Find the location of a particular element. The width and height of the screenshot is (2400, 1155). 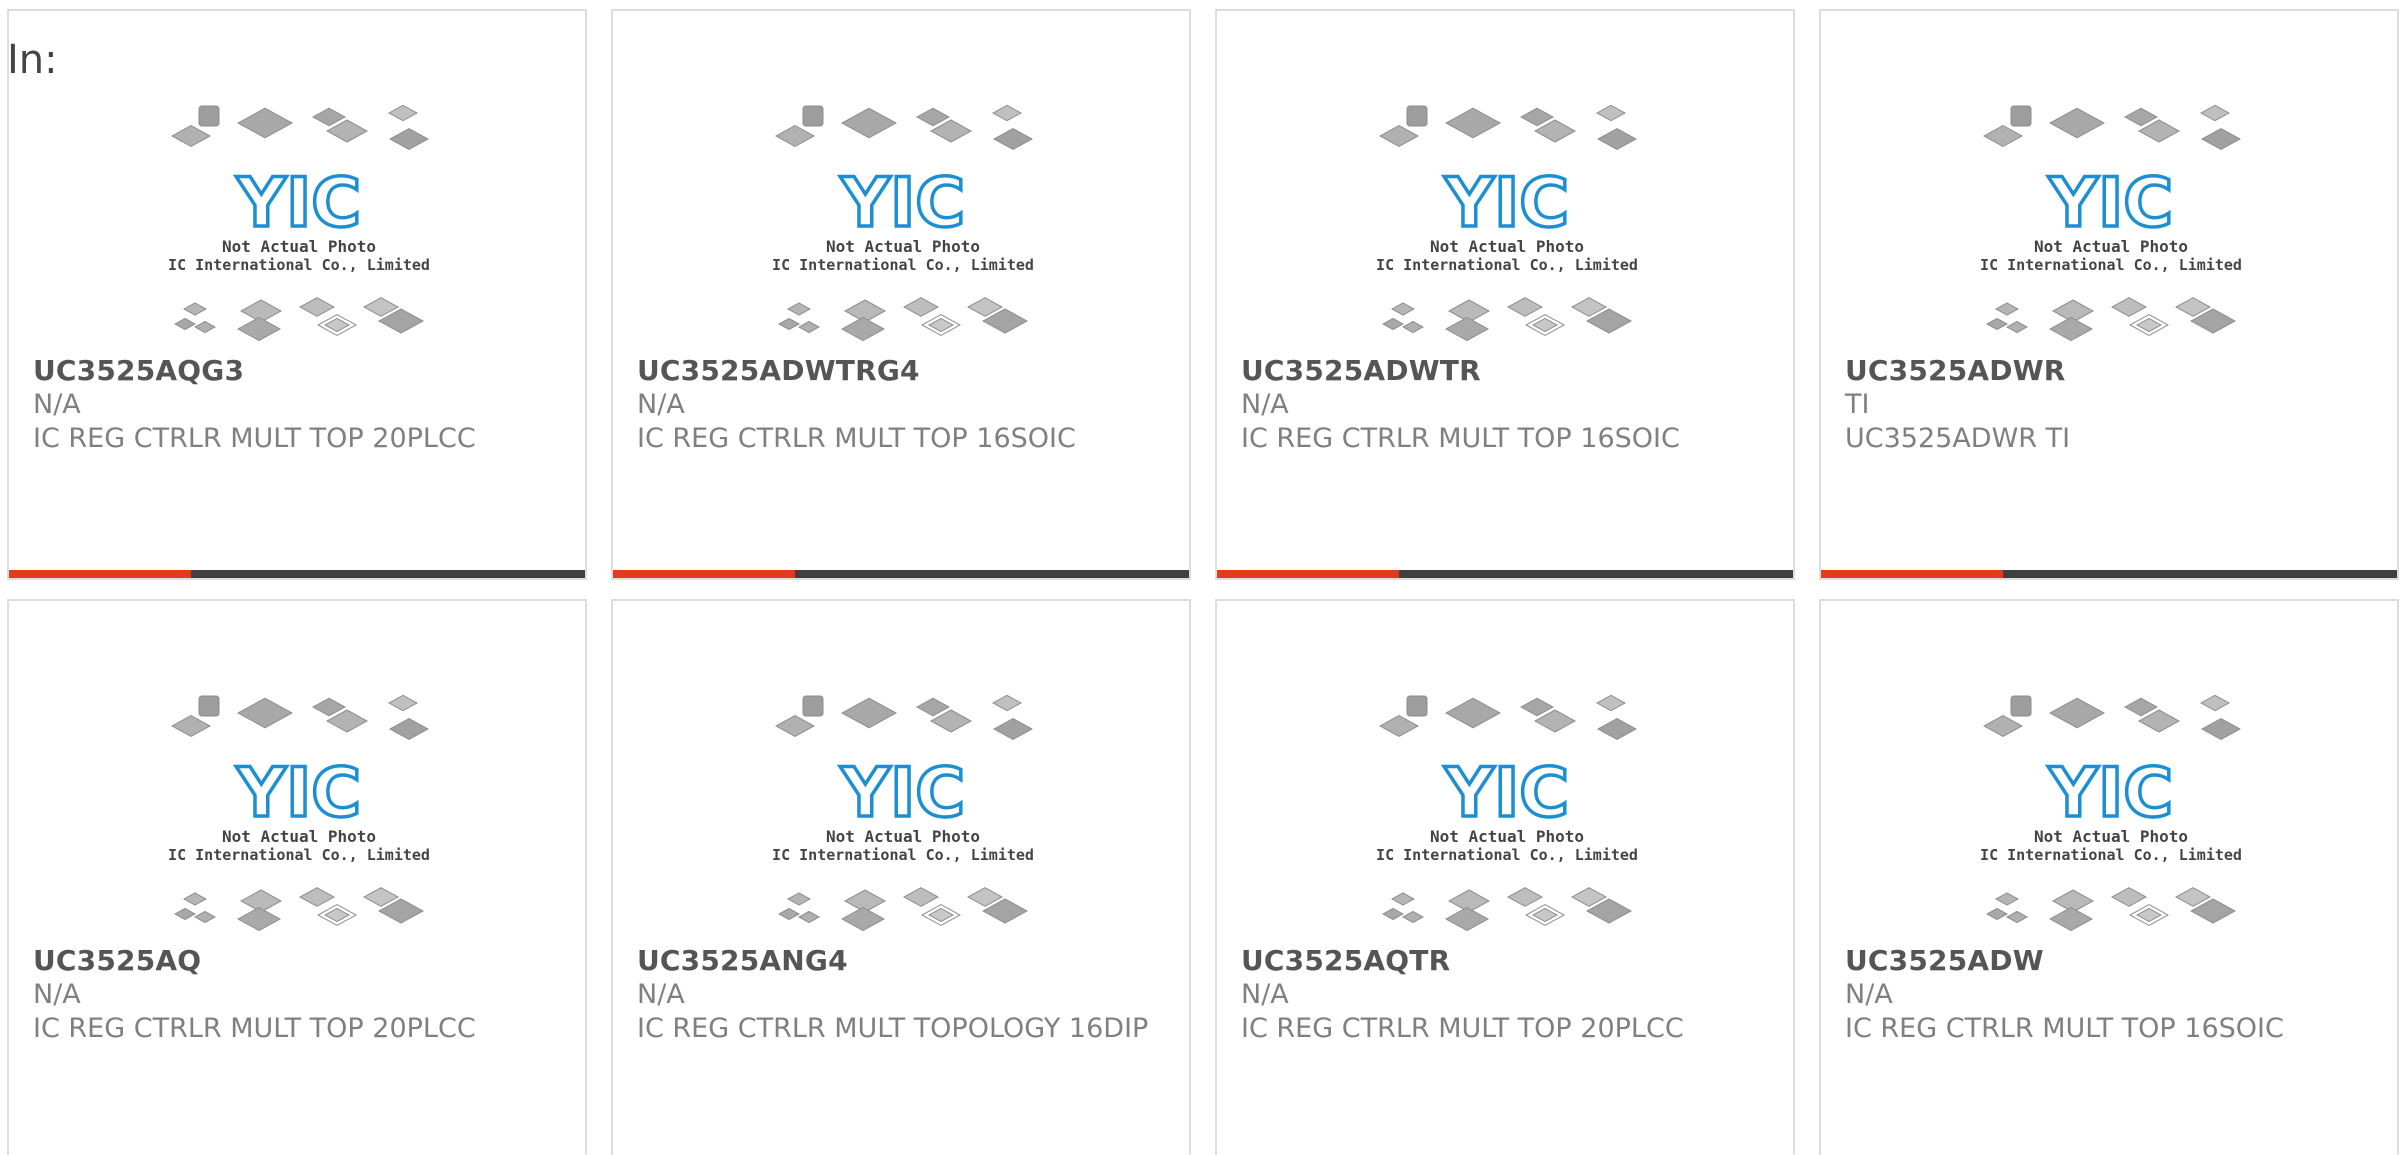

part-number: UC3525ADWR is located at coordinates (2111, 371).